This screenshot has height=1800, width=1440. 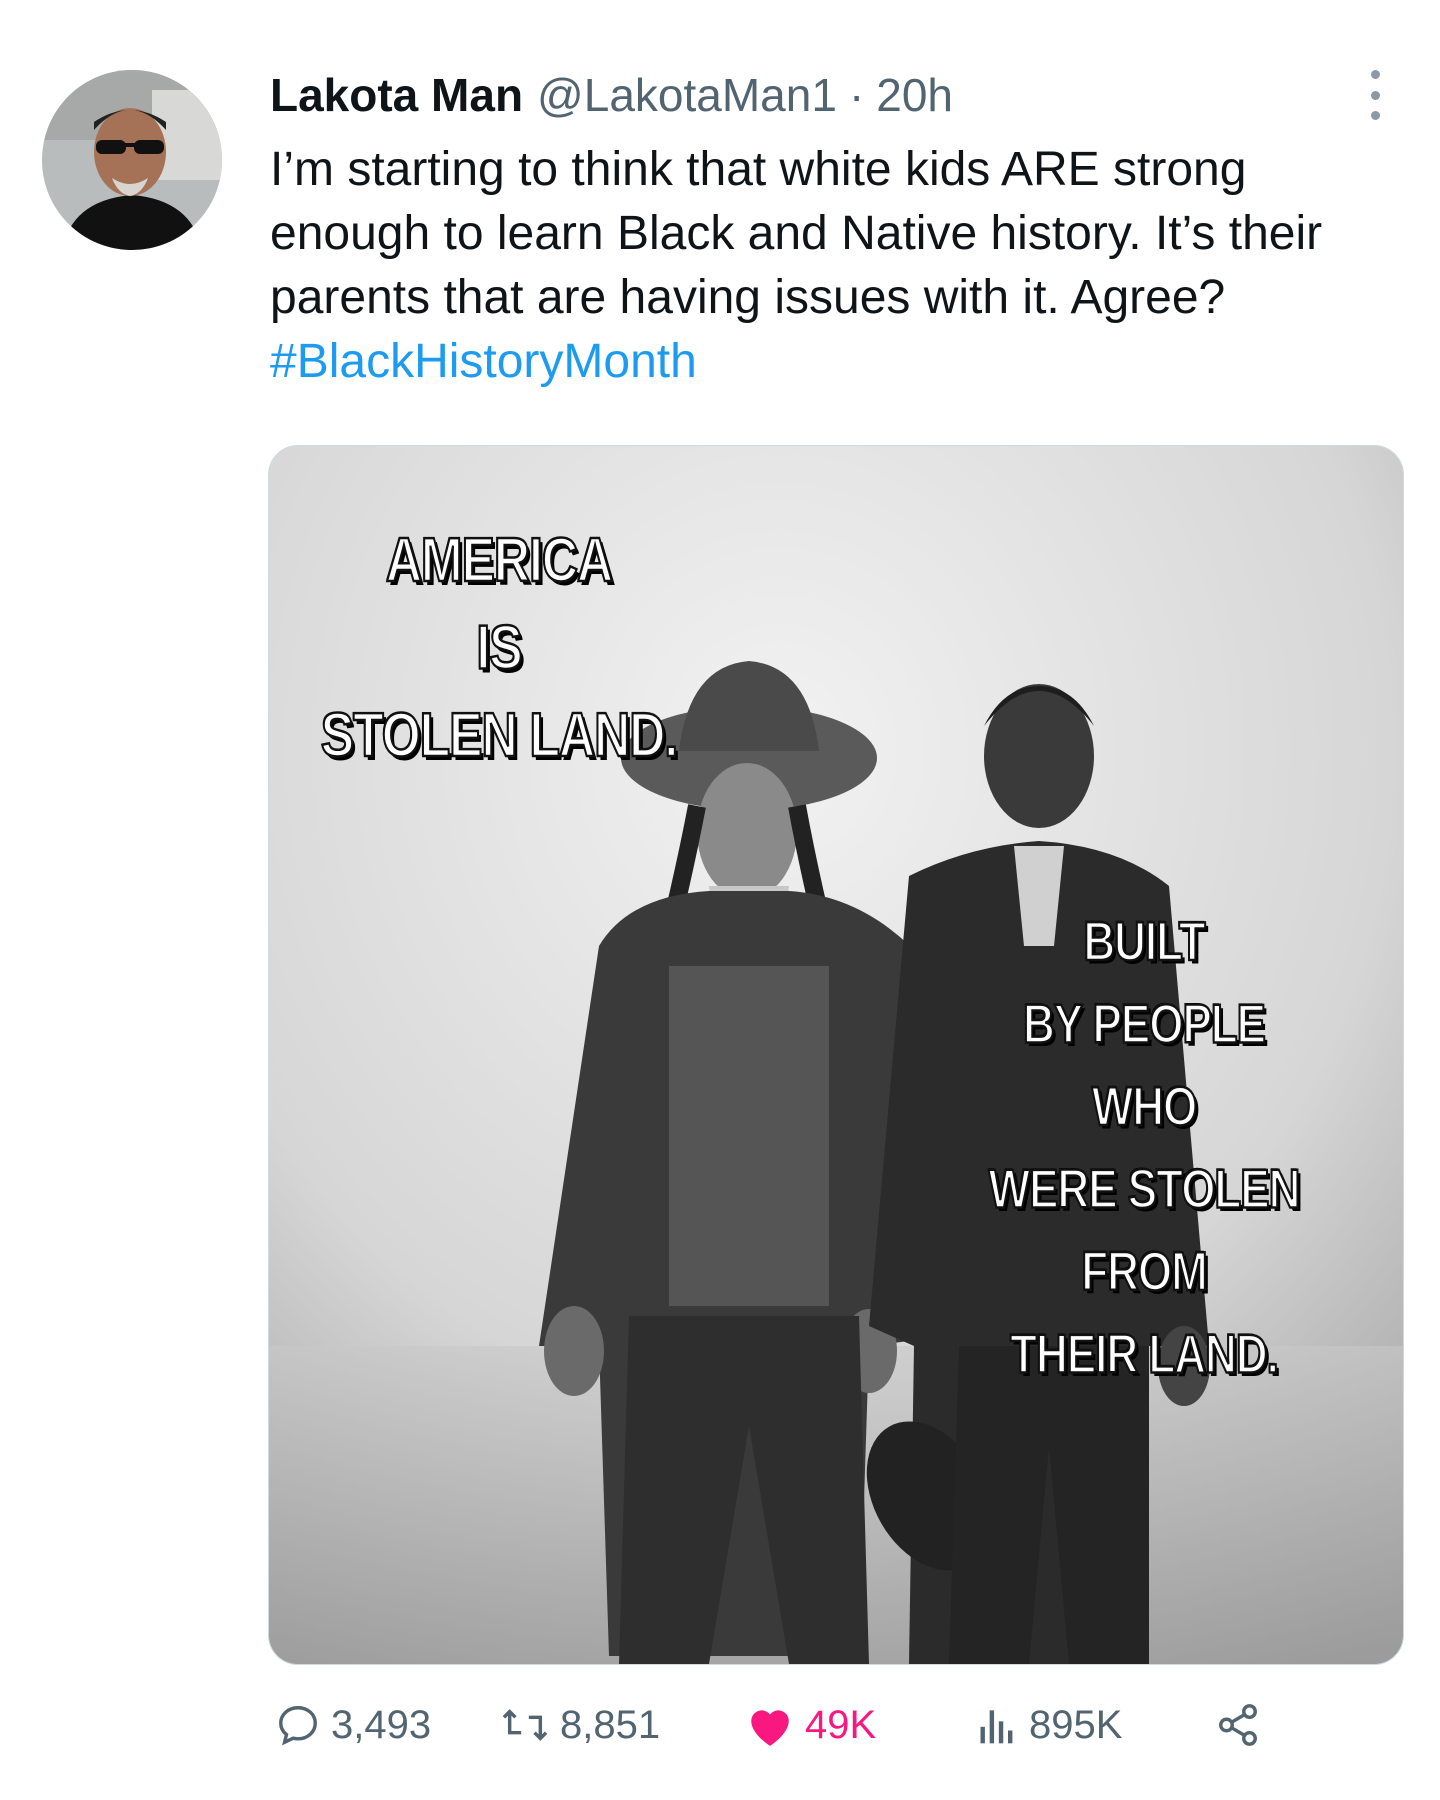 I want to click on avatar-image, so click(x=132, y=160).